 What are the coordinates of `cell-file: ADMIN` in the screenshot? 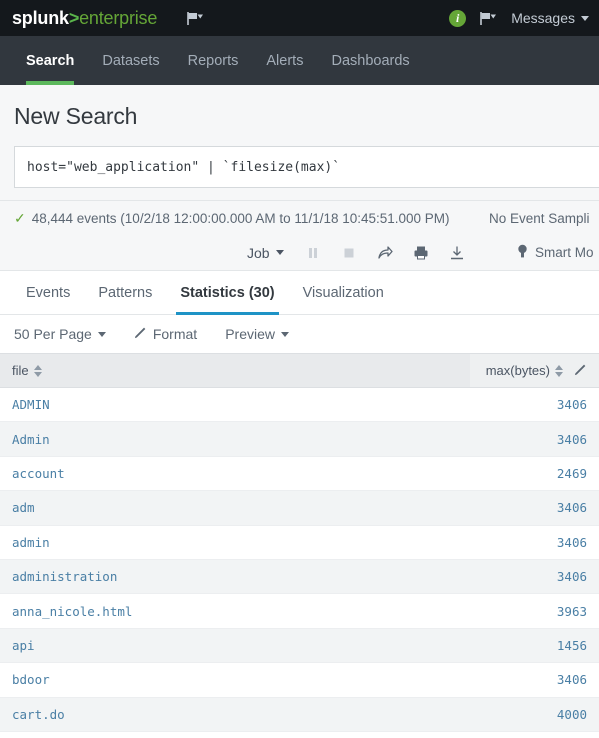 It's located at (235, 405).